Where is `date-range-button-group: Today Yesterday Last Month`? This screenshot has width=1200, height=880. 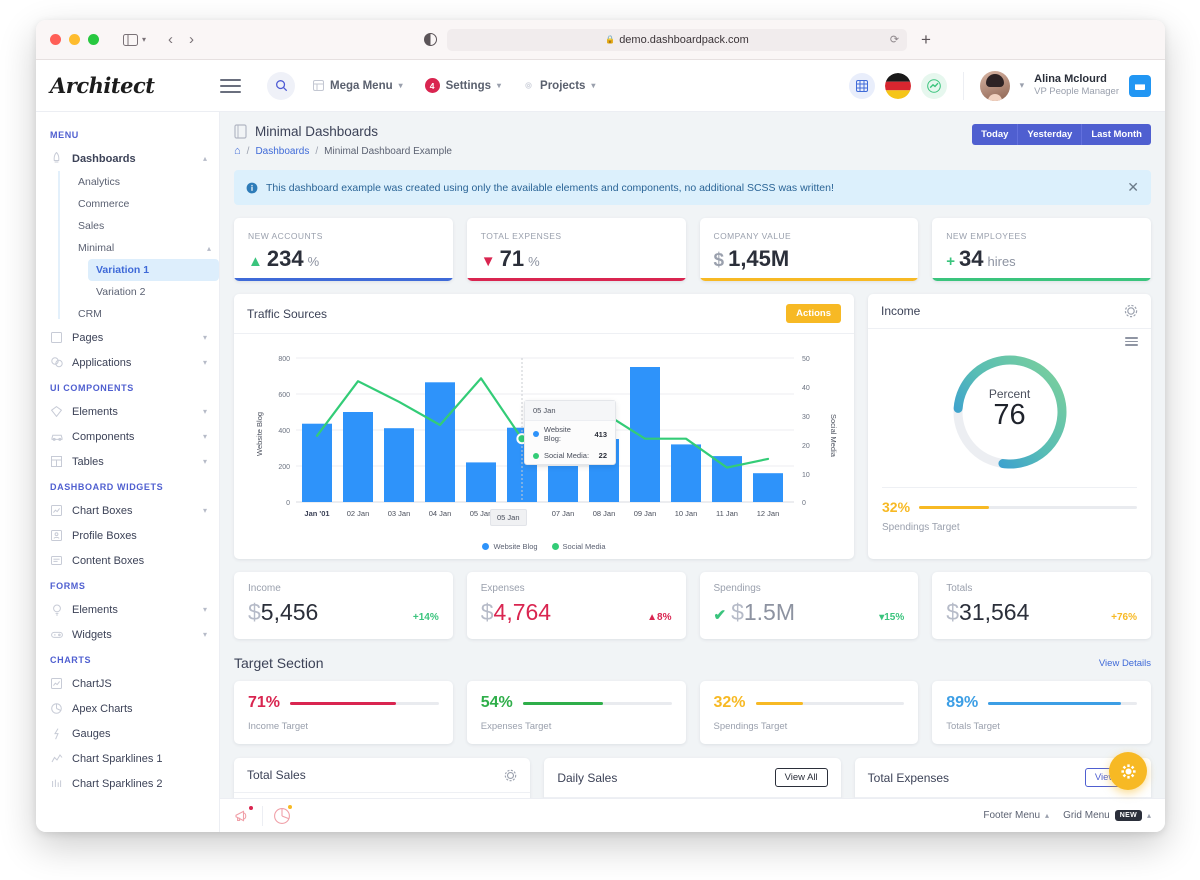
date-range-button-group: Today Yesterday Last Month is located at coordinates (1061, 134).